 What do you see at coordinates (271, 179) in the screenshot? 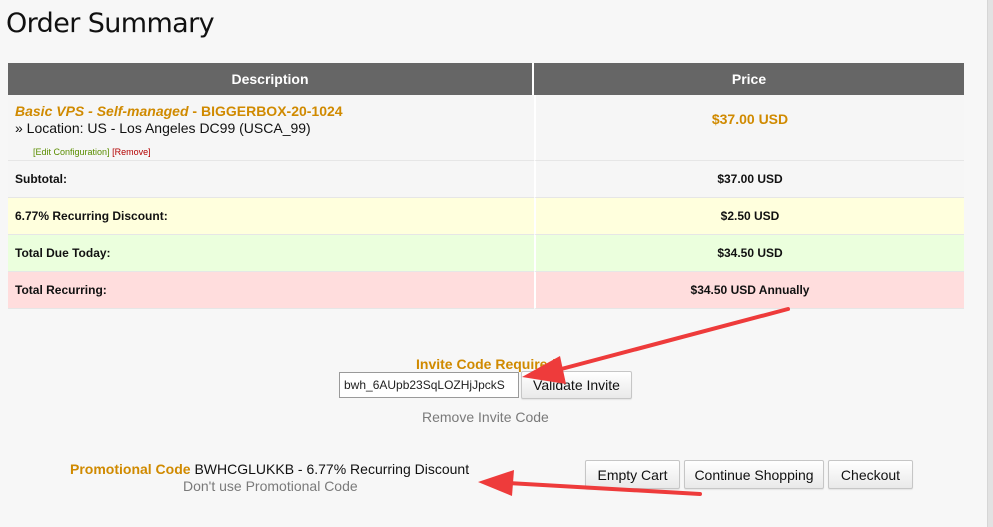
I see `subtotal-label: Subtotal:` at bounding box center [271, 179].